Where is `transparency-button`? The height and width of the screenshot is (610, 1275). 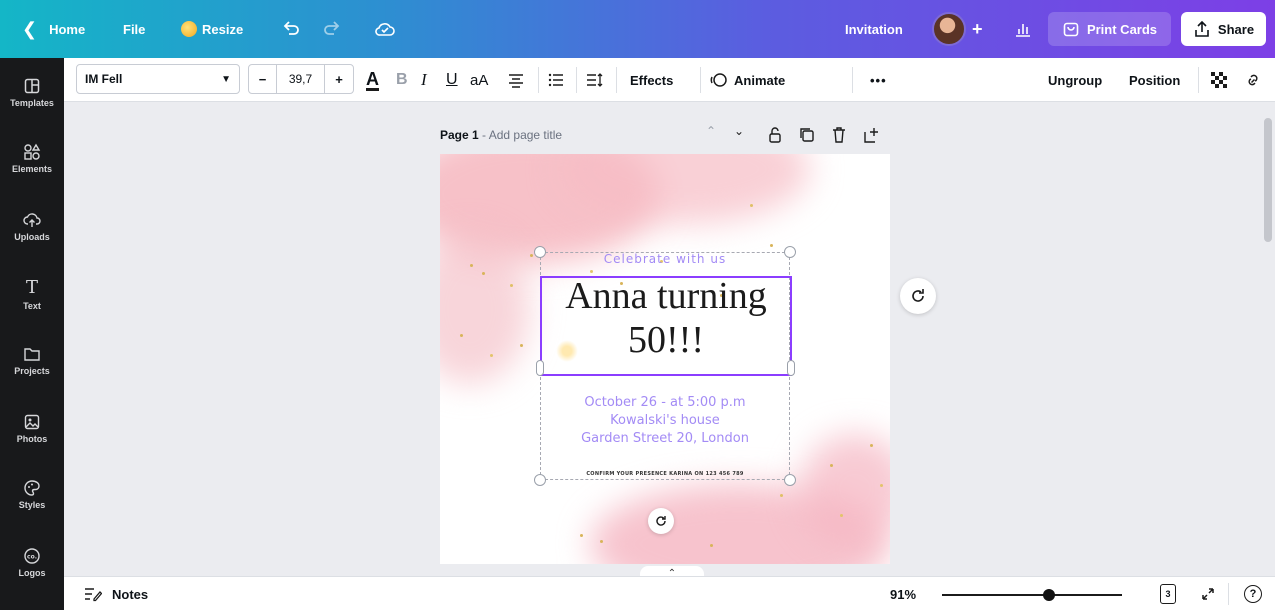
transparency-button is located at coordinates (1219, 80).